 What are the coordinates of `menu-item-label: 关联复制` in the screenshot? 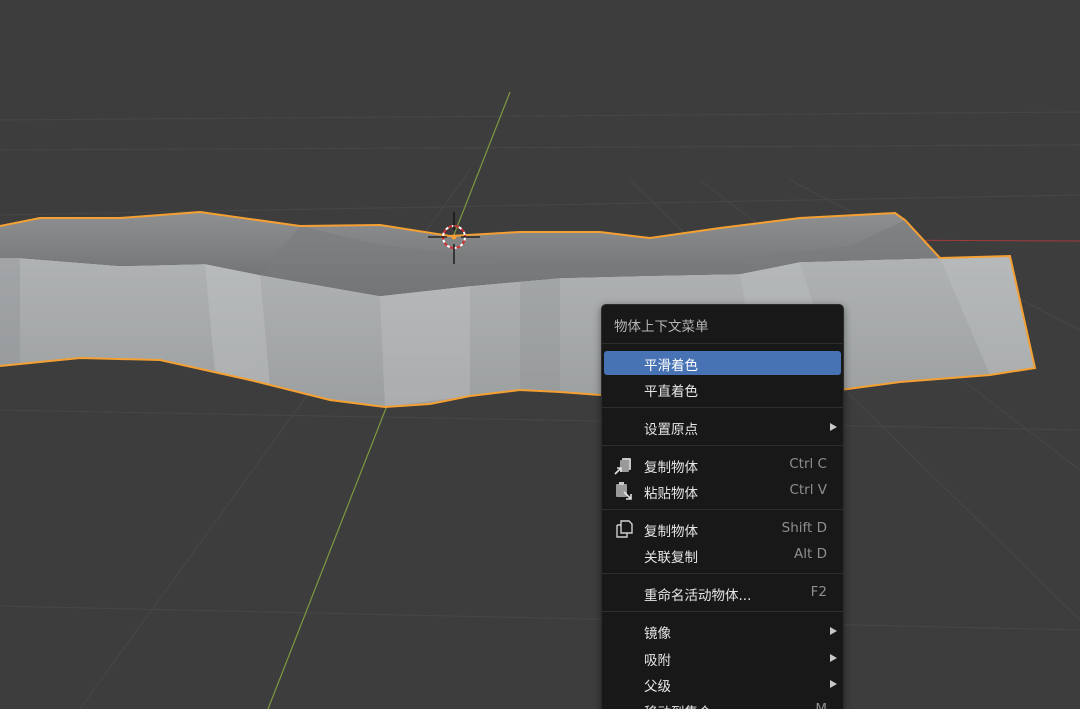 It's located at (671, 558).